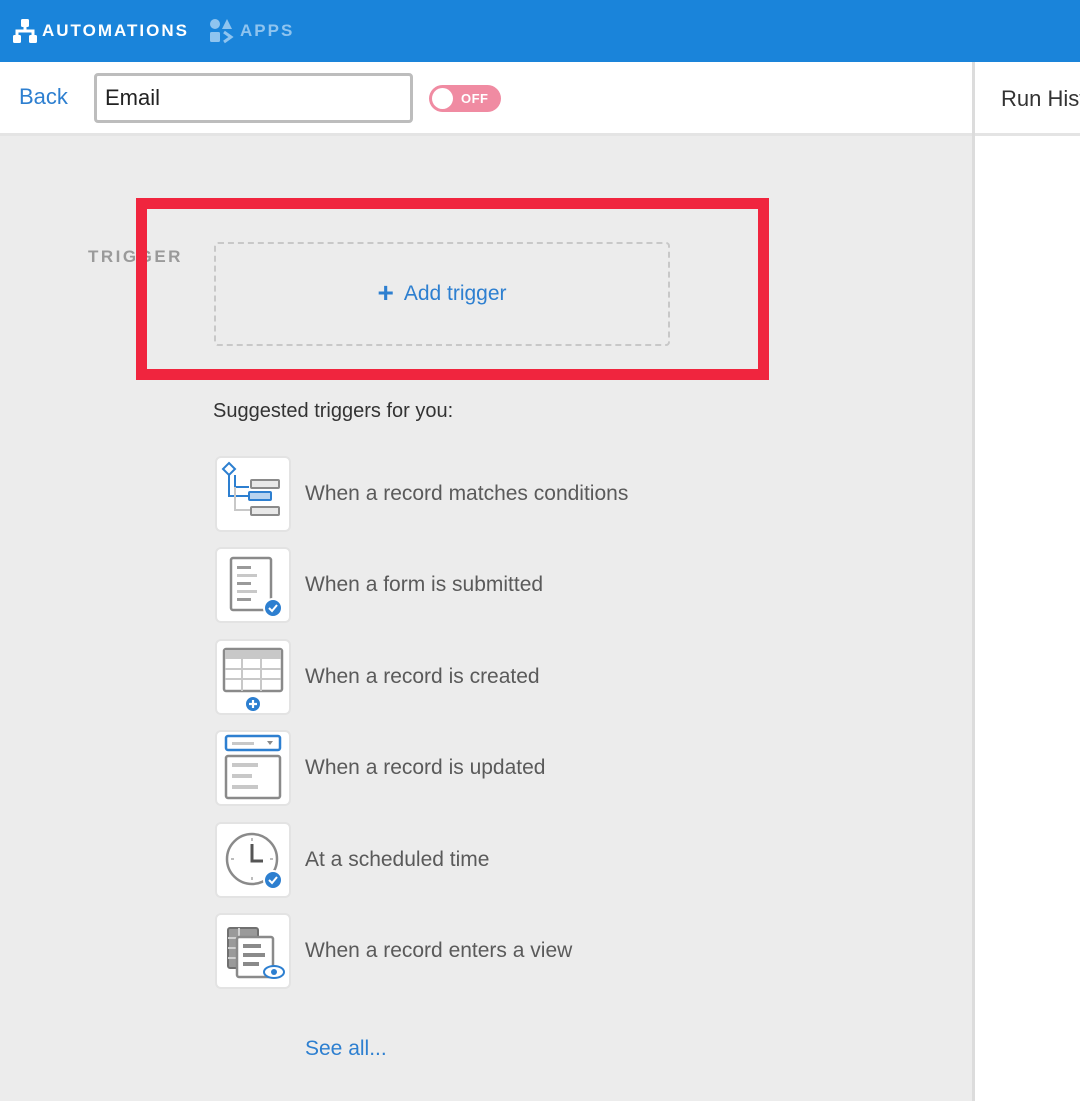  Describe the element at coordinates (422, 676) in the screenshot. I see `suggested-trigger-label: When a record is created` at that location.